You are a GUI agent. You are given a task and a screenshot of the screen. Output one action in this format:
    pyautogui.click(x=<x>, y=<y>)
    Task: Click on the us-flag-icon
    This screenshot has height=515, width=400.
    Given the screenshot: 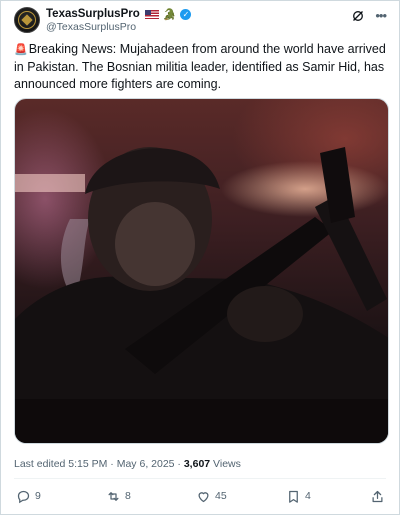 What is the action you would take?
    pyautogui.click(x=151, y=14)
    